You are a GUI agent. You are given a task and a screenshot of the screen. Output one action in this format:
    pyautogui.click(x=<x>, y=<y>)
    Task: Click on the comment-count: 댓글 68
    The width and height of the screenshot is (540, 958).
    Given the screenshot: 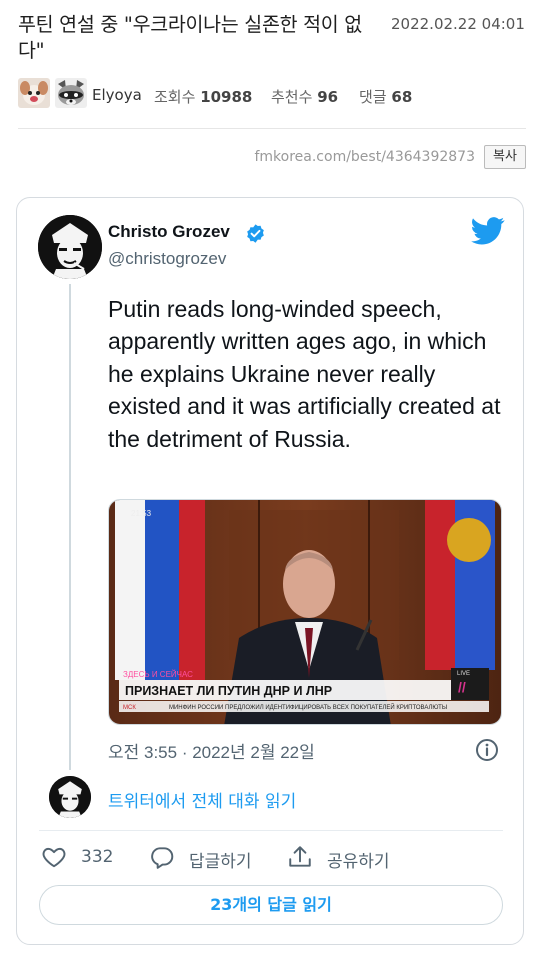 What is the action you would take?
    pyautogui.click(x=385, y=96)
    